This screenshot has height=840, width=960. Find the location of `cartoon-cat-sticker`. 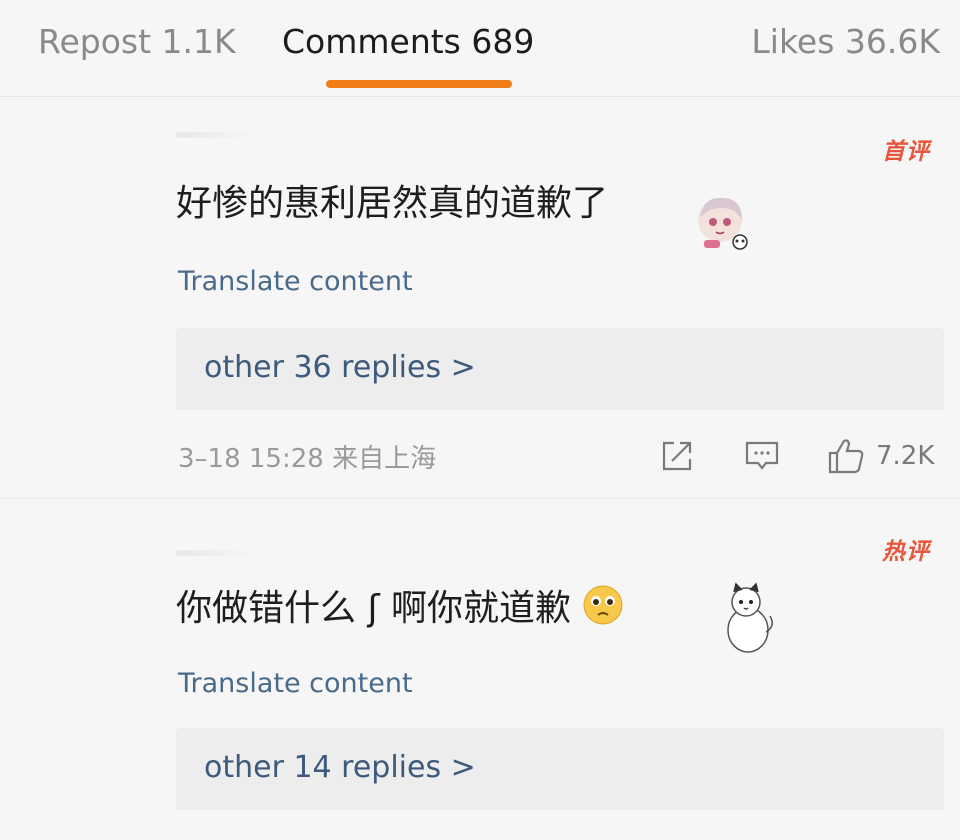

cartoon-cat-sticker is located at coordinates (750, 617).